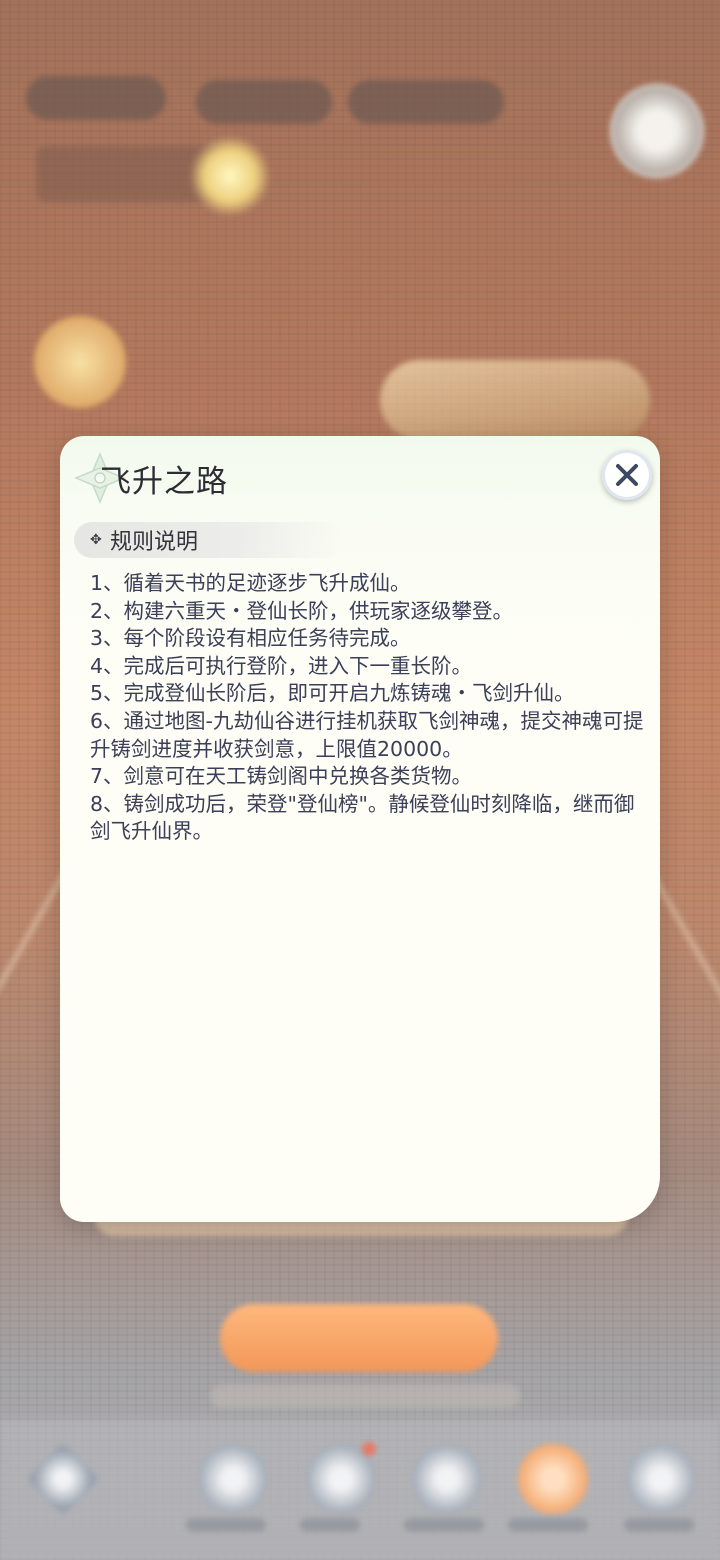 Image resolution: width=720 pixels, height=1560 pixels. What do you see at coordinates (332, 693) in the screenshot?
I see `rule-item: 5、完成登仙长阶后，即可开启九炼铸魂・飞剑升仙。` at bounding box center [332, 693].